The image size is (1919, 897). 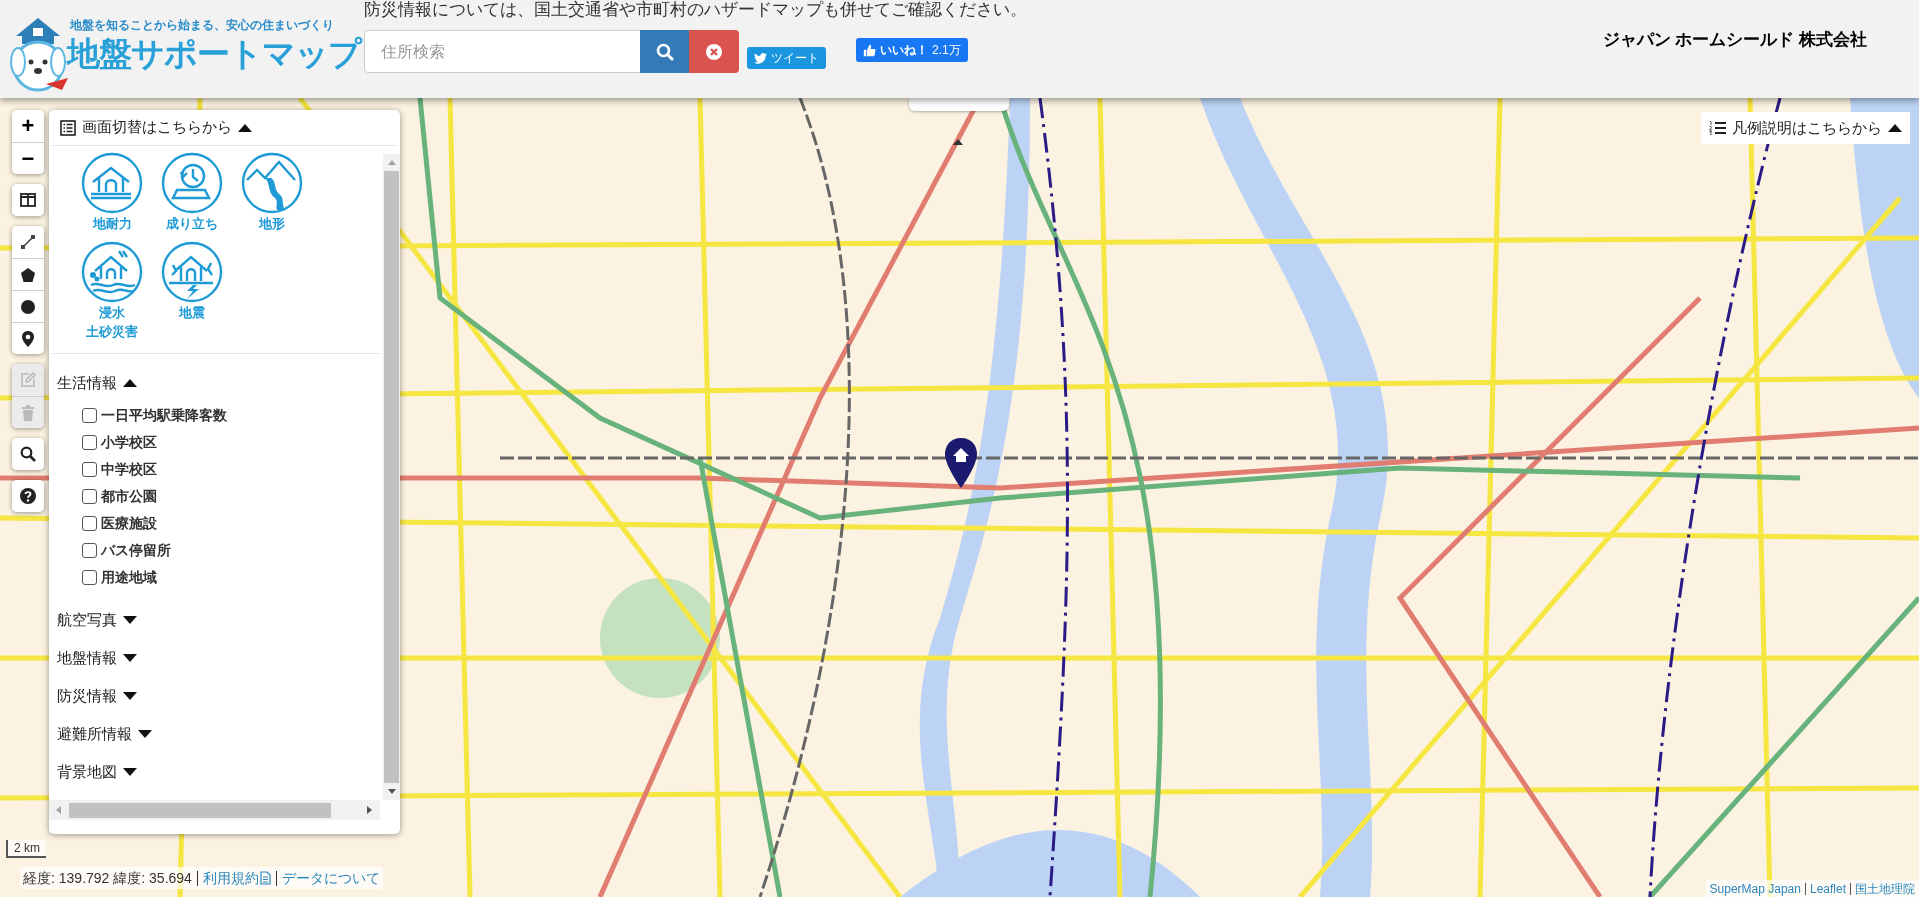 I want to click on line-icon, so click(x=28, y=242).